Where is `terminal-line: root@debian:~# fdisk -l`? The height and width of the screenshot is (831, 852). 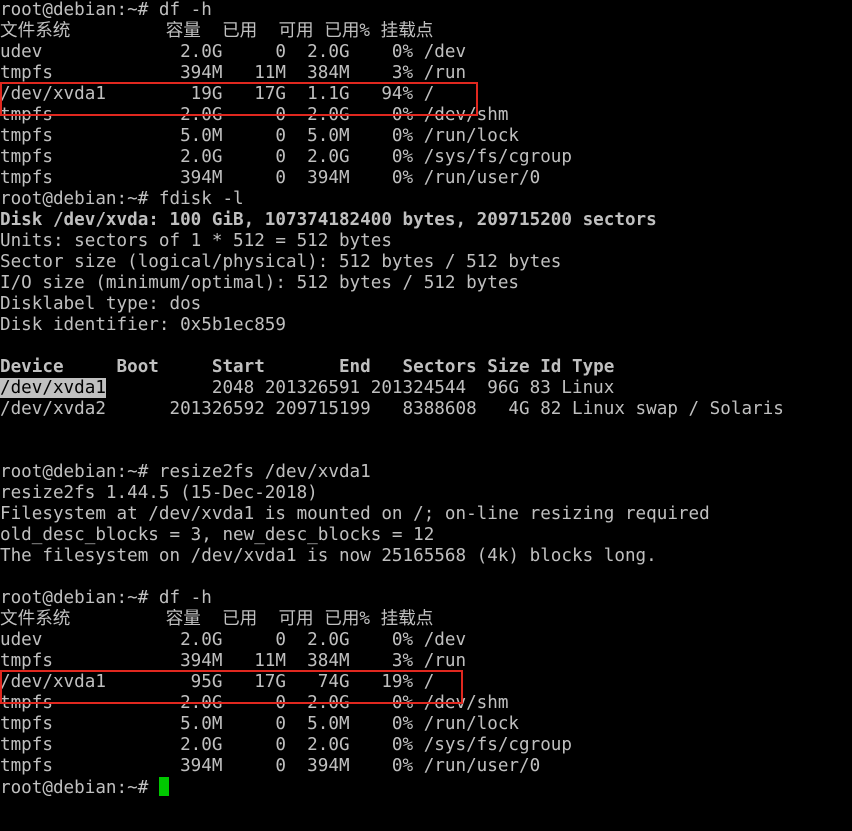
terminal-line: root@debian:~# fdisk -l is located at coordinates (122, 199).